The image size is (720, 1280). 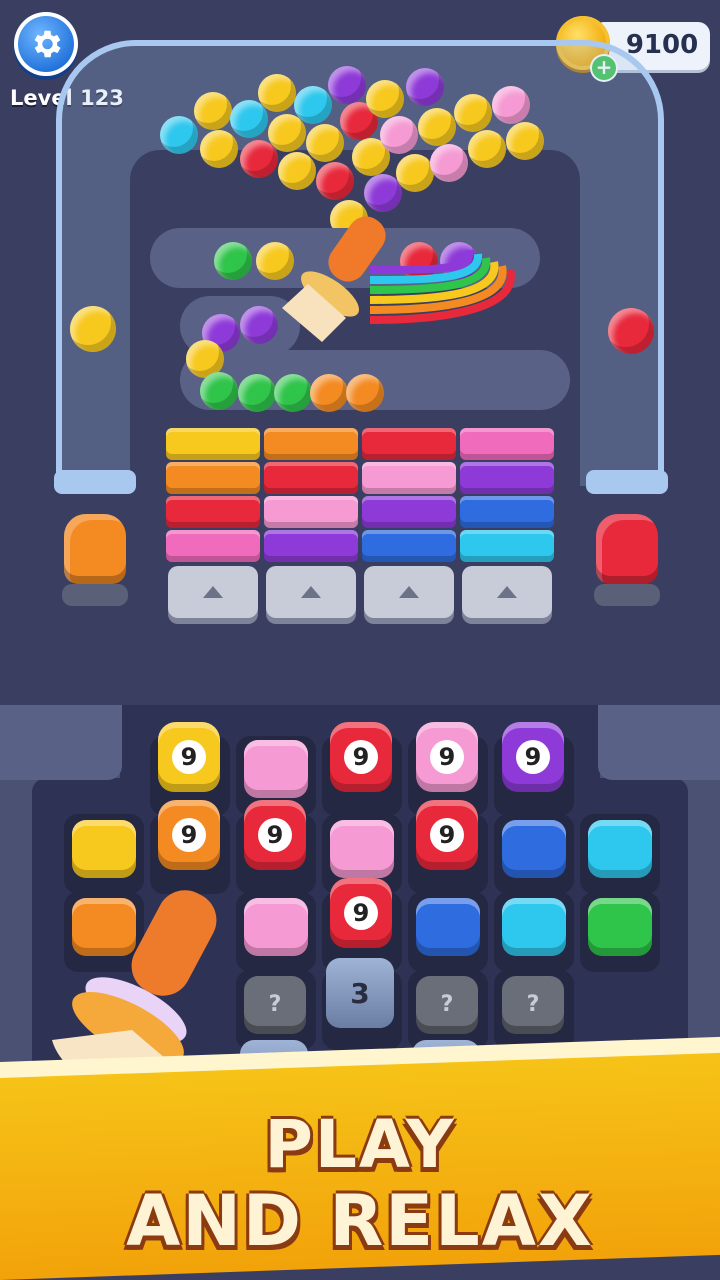 I want to click on slogan-line-1: PLAY, so click(x=360, y=1144).